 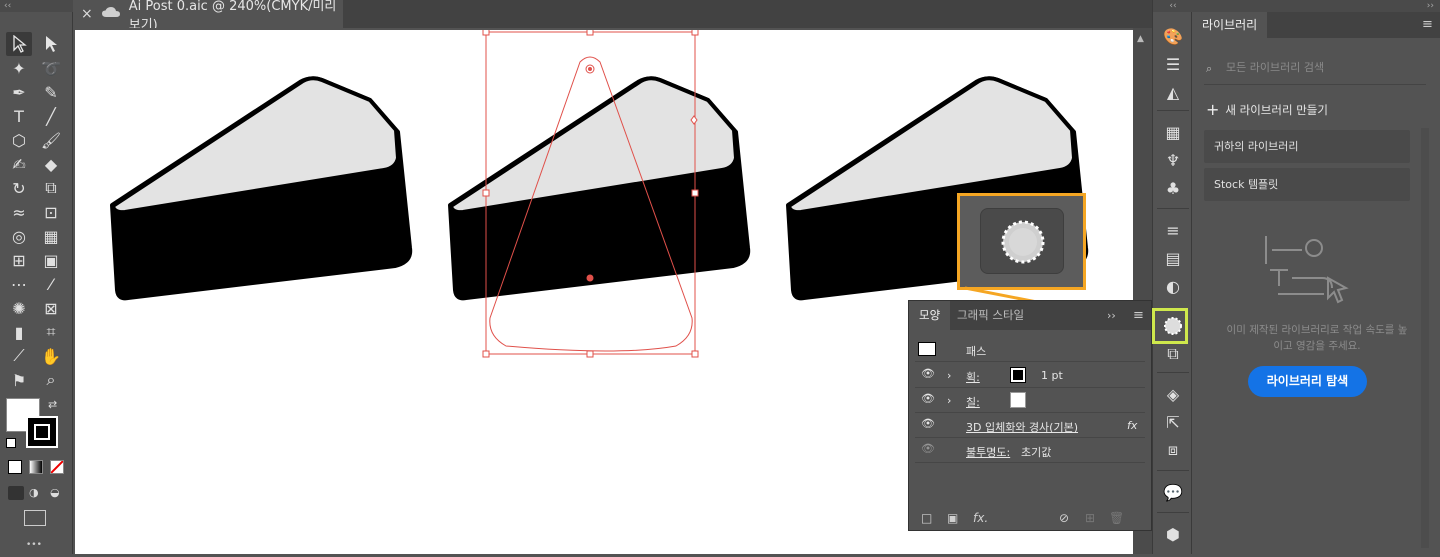 I want to click on perspective-grid-tool-icon: ▦, so click(x=51, y=236).